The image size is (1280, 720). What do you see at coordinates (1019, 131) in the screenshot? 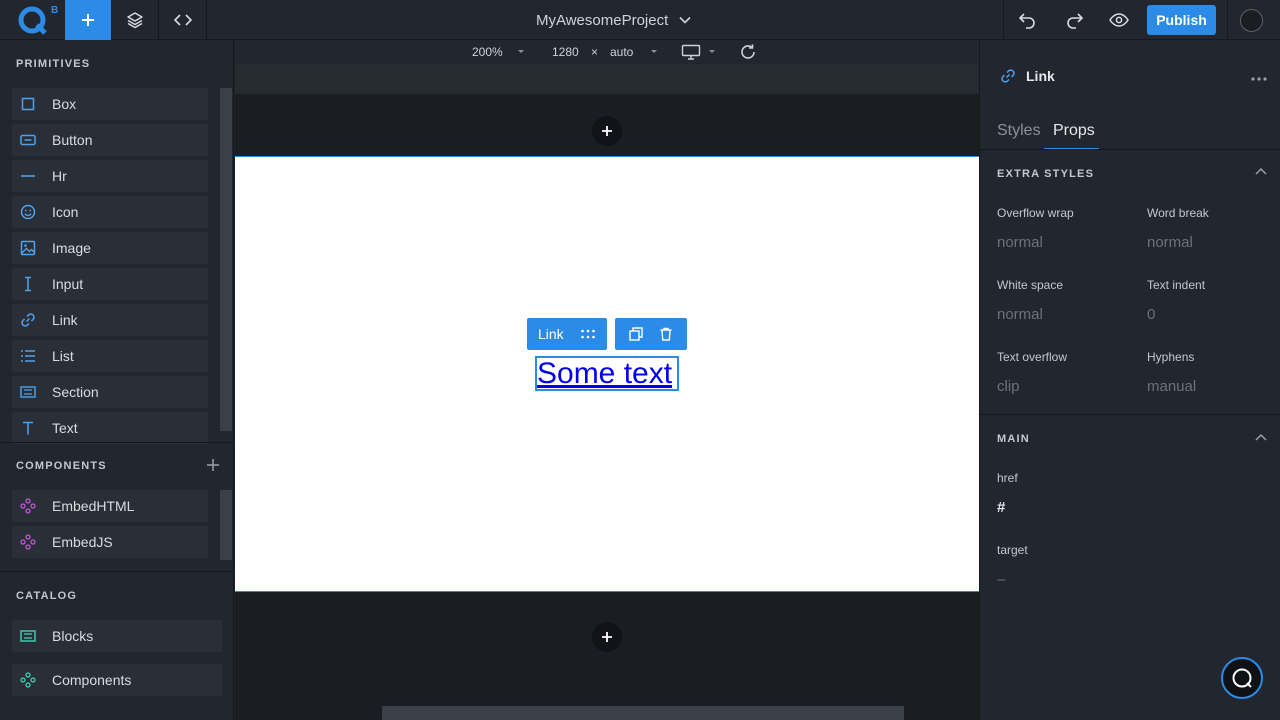
I see `tab-styles: Styles` at bounding box center [1019, 131].